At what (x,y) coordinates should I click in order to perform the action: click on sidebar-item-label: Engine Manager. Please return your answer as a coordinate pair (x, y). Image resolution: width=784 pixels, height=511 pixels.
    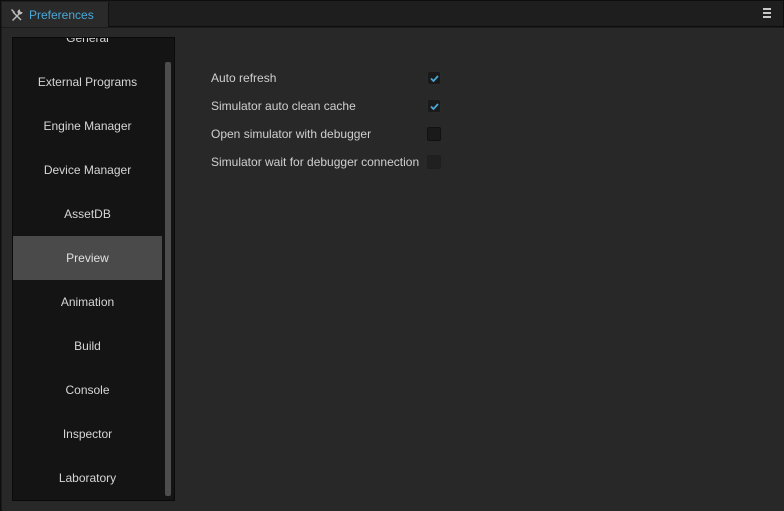
    Looking at the image, I should click on (87, 126).